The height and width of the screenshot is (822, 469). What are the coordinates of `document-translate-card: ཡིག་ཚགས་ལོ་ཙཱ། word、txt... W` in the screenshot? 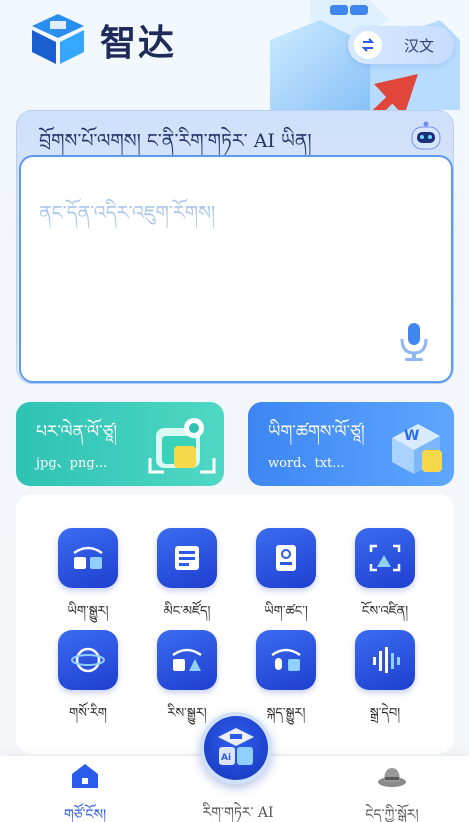 It's located at (351, 444).